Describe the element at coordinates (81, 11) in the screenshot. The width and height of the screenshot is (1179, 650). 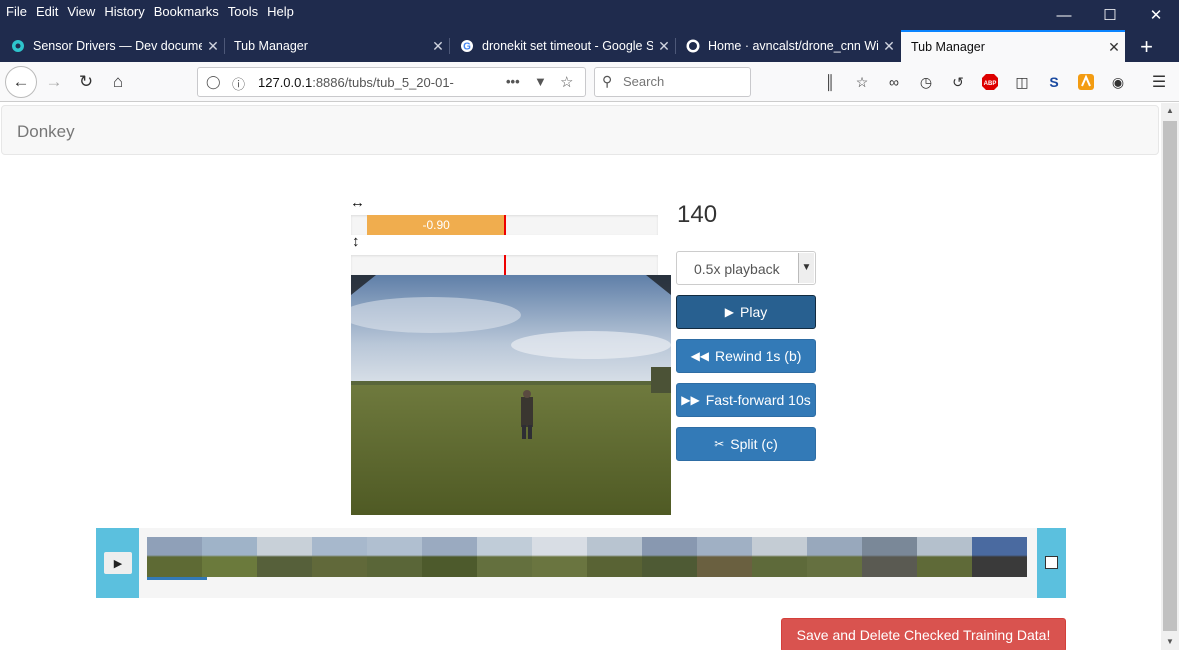
I see `menu-view: View` at that location.